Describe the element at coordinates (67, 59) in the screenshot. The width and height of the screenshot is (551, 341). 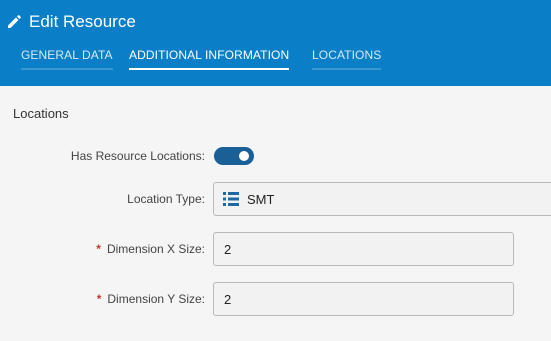
I see `tab-general-data: GENERAL DATA` at that location.